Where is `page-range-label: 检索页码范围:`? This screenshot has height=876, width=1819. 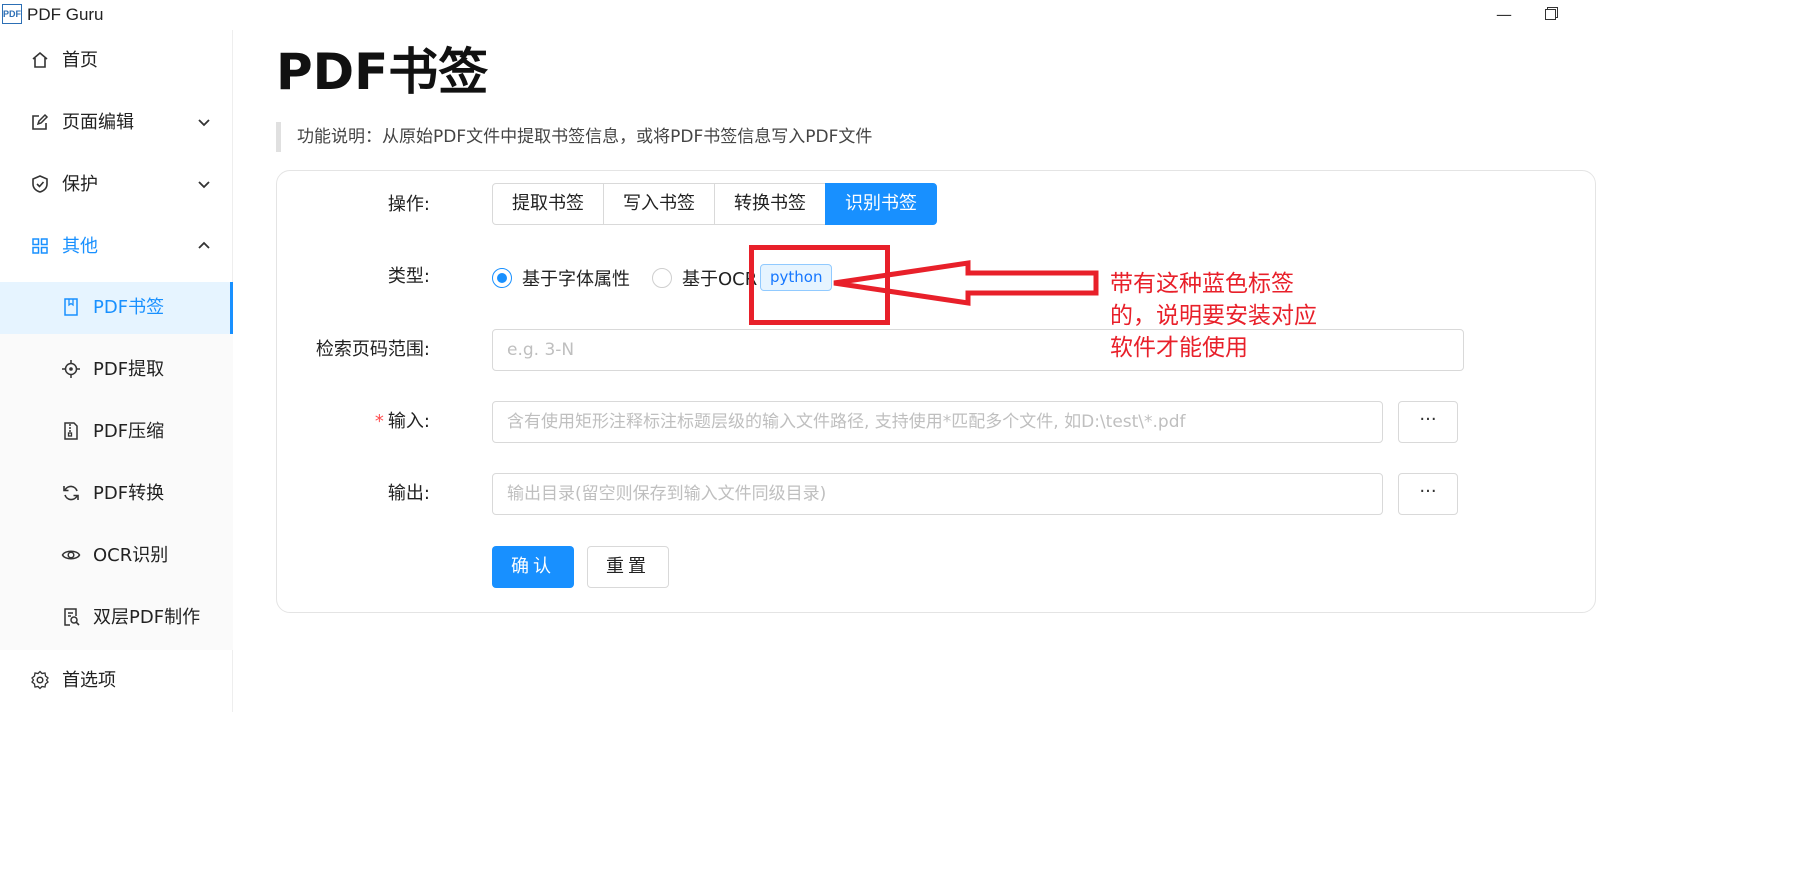
page-range-label: 检索页码范围: is located at coordinates (372, 349).